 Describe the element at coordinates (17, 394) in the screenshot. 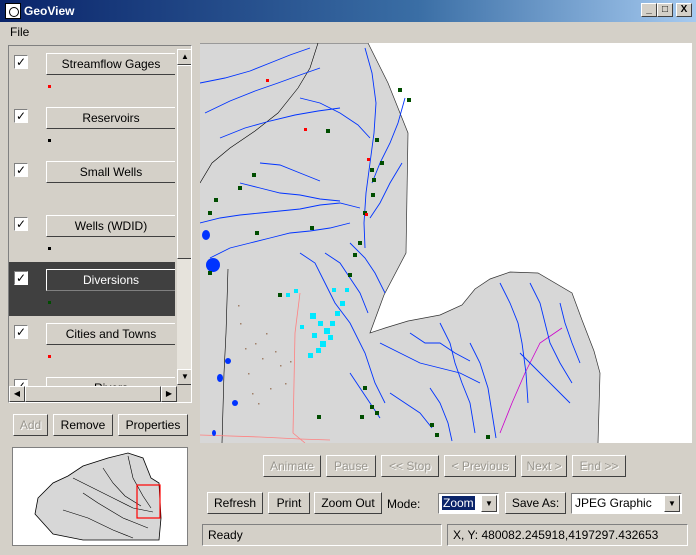

I see `scroll-left-icon: ◀` at that location.